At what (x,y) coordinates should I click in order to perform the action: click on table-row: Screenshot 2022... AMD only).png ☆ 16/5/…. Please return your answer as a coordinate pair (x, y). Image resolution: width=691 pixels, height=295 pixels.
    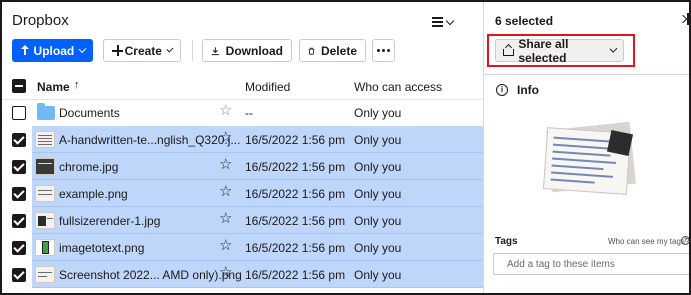
    Looking at the image, I should click on (242, 274).